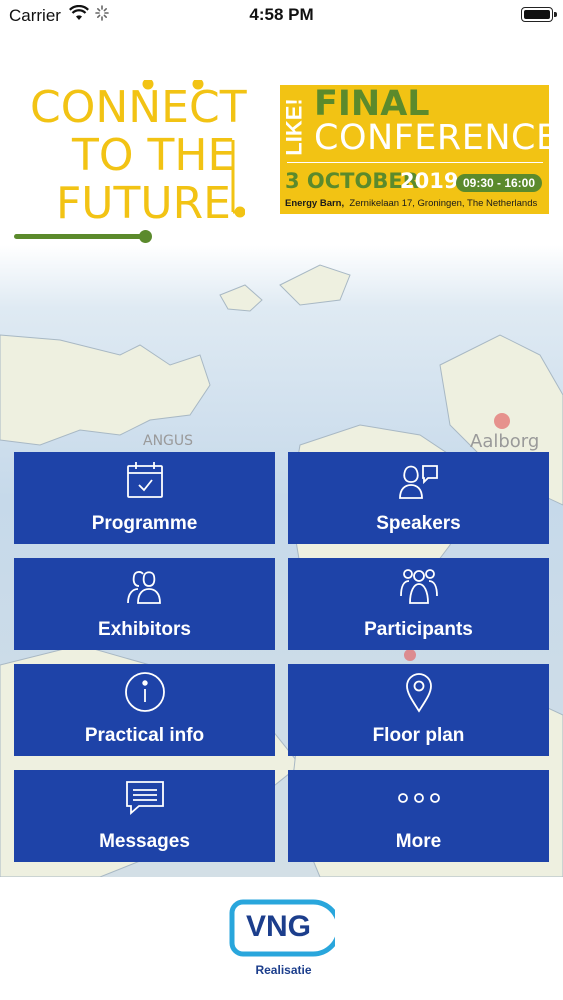  I want to click on event-time-badge: 09:30 - 16:00, so click(499, 183).